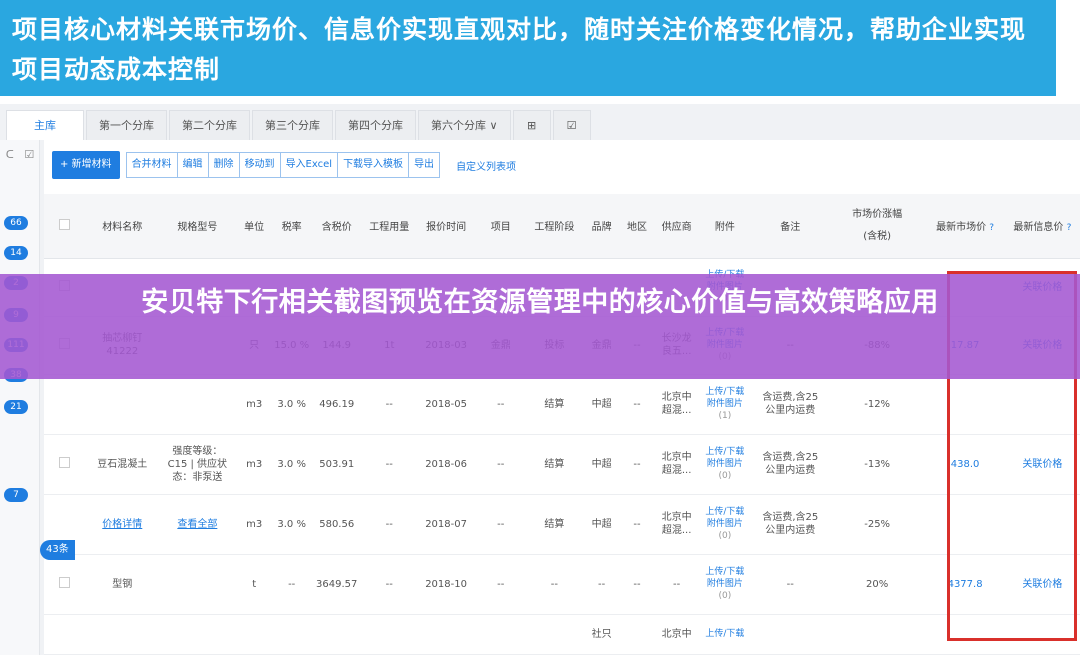  I want to click on attachment-count: (1), so click(725, 416).